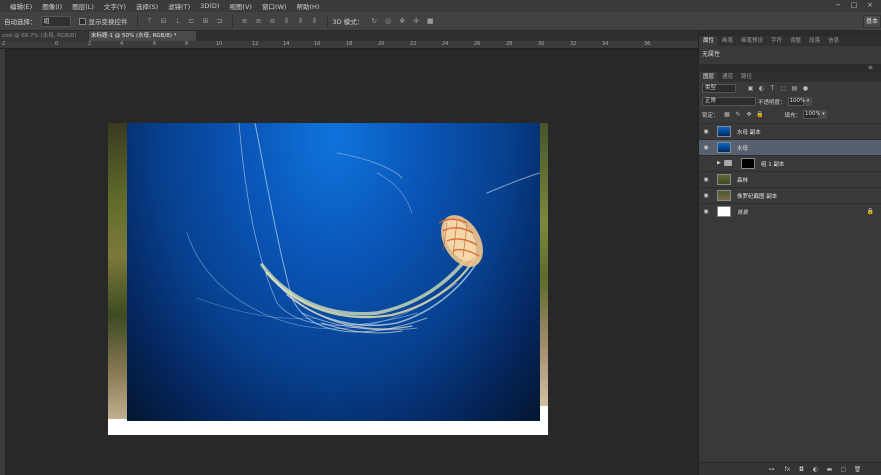 This screenshot has width=881, height=475. I want to click on layer-row: ◉ 侏罗纪截图 副本, so click(790, 195).